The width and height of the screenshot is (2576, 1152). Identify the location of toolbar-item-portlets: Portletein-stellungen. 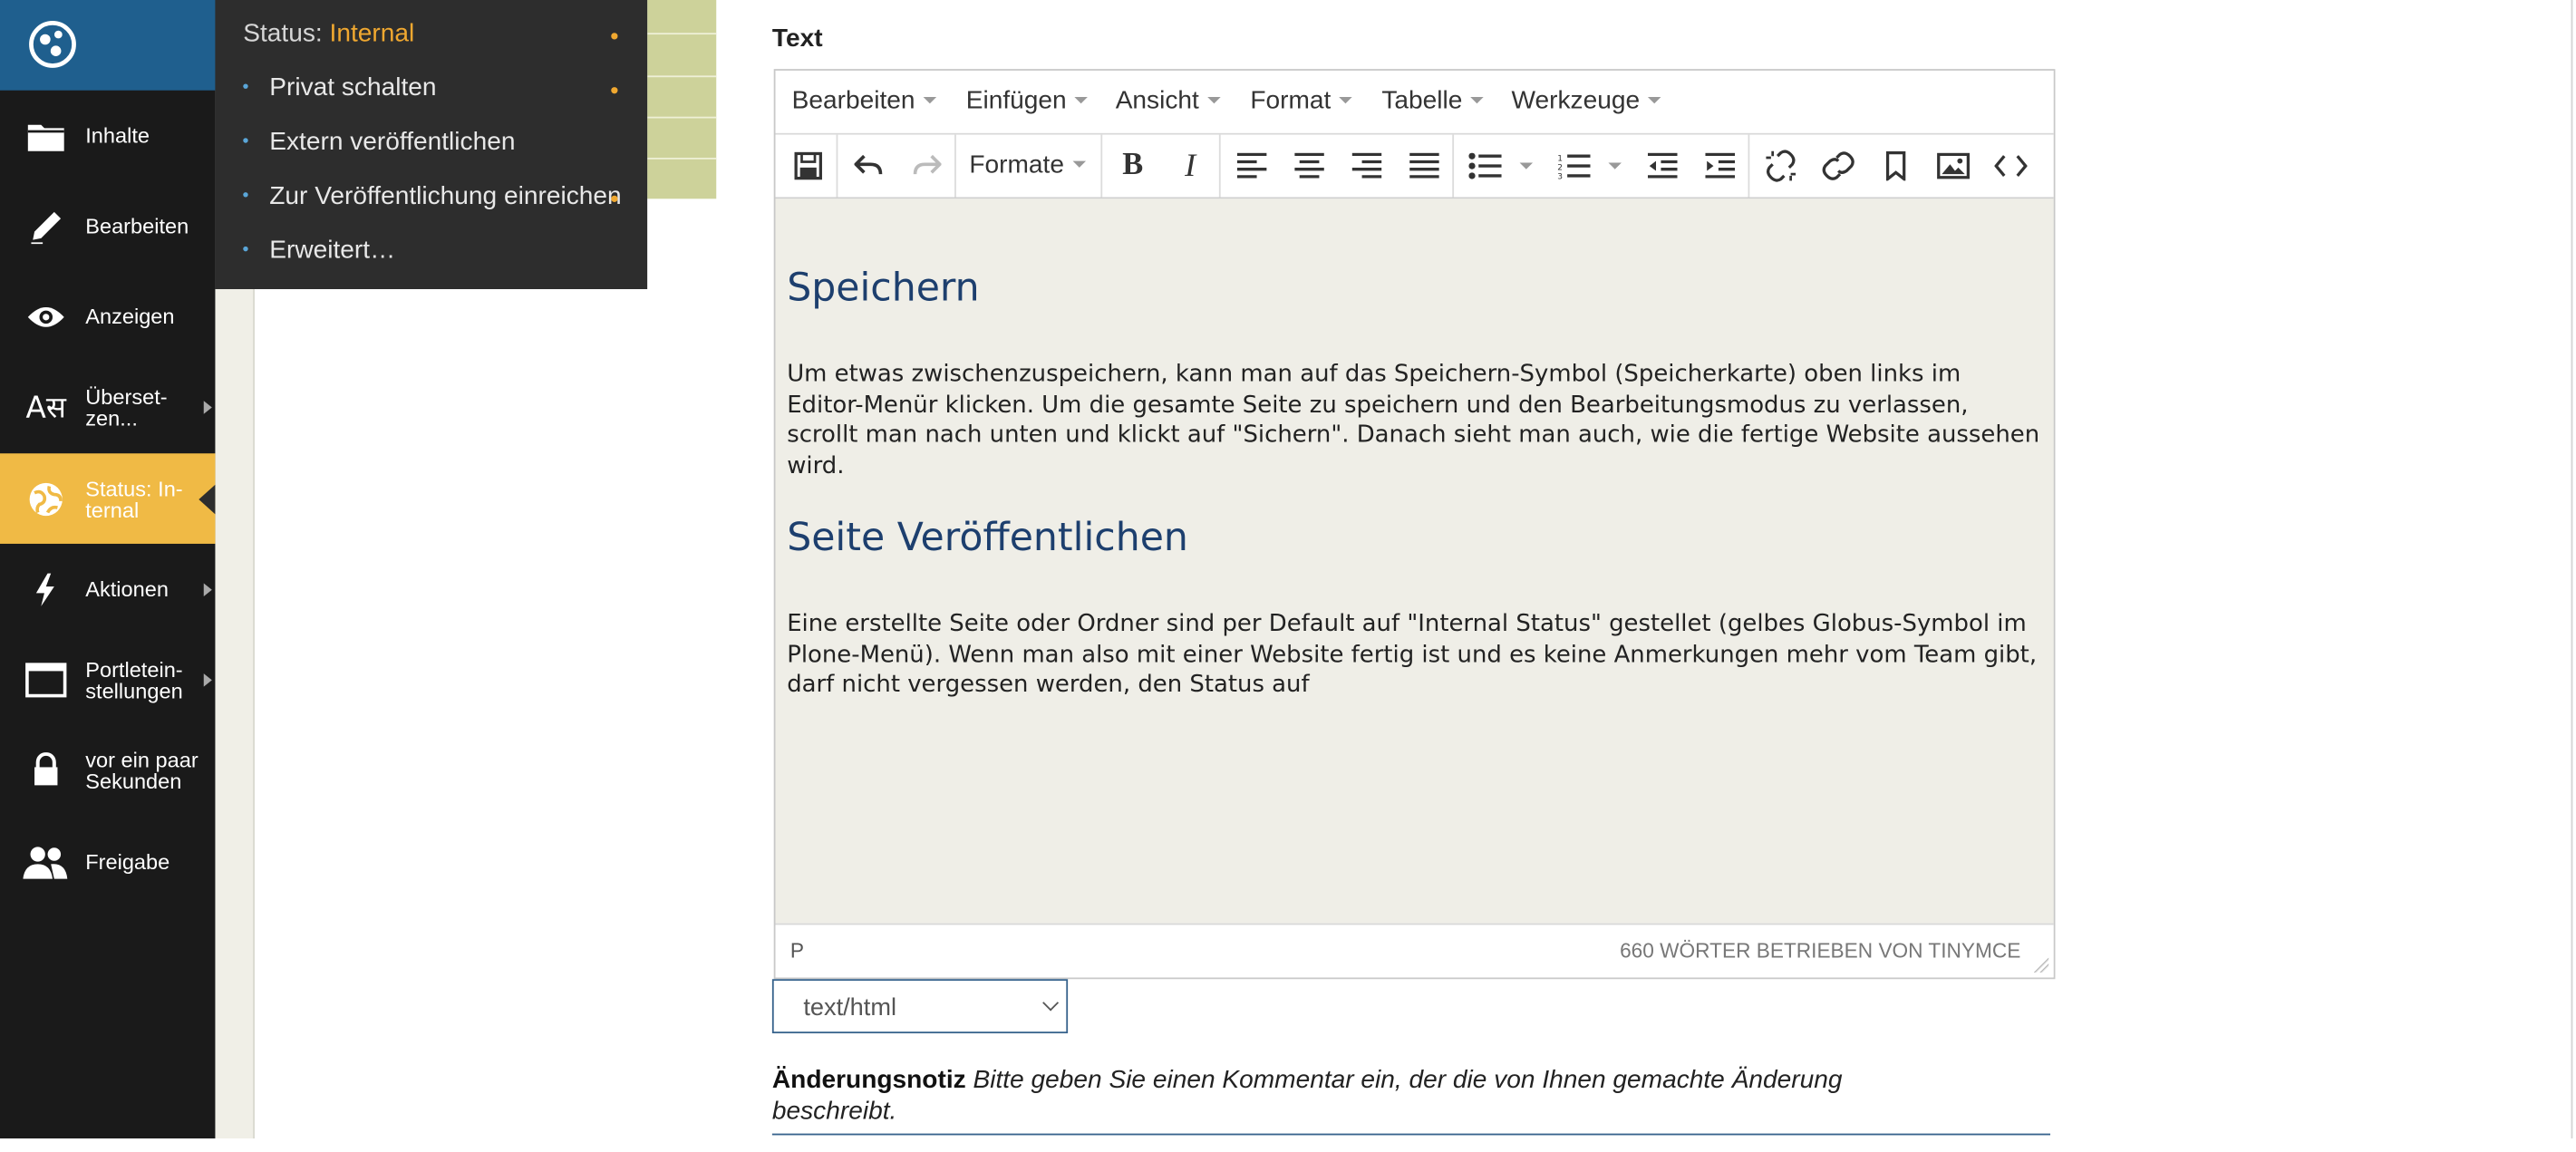
(107, 679).